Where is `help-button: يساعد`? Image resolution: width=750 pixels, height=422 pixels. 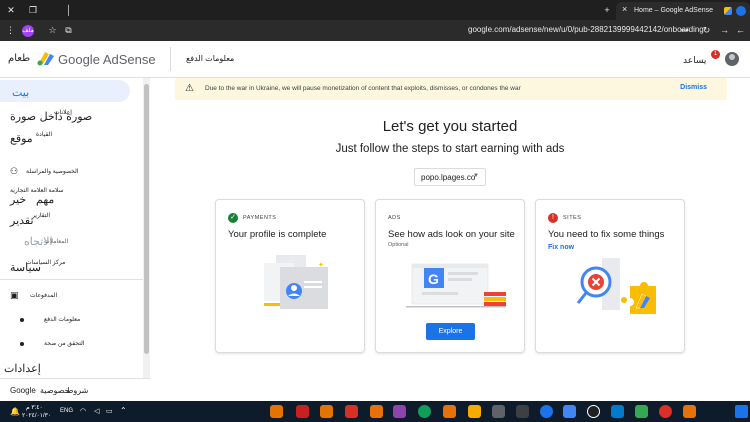 help-button: يساعد is located at coordinates (694, 60).